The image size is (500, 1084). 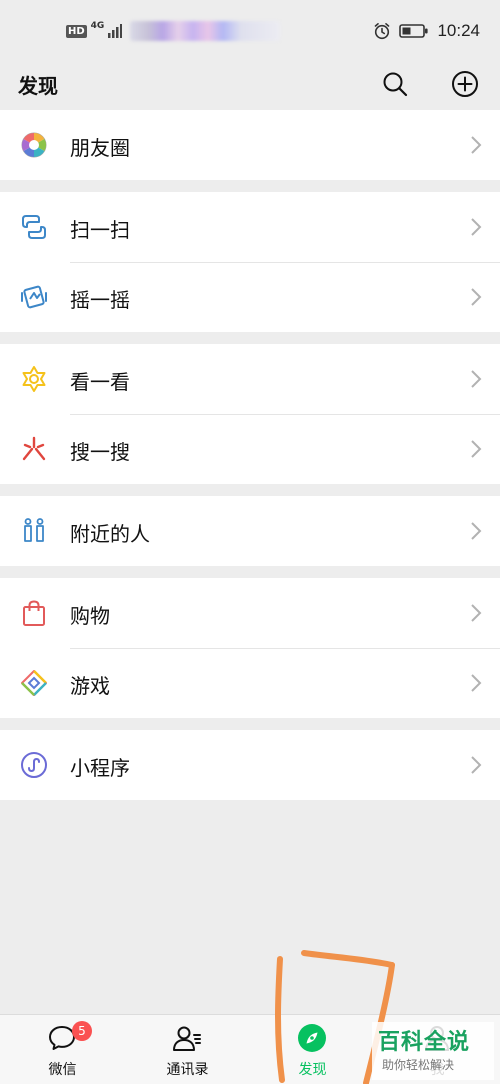 What do you see at coordinates (187, 1038) in the screenshot?
I see `contacts-icon` at bounding box center [187, 1038].